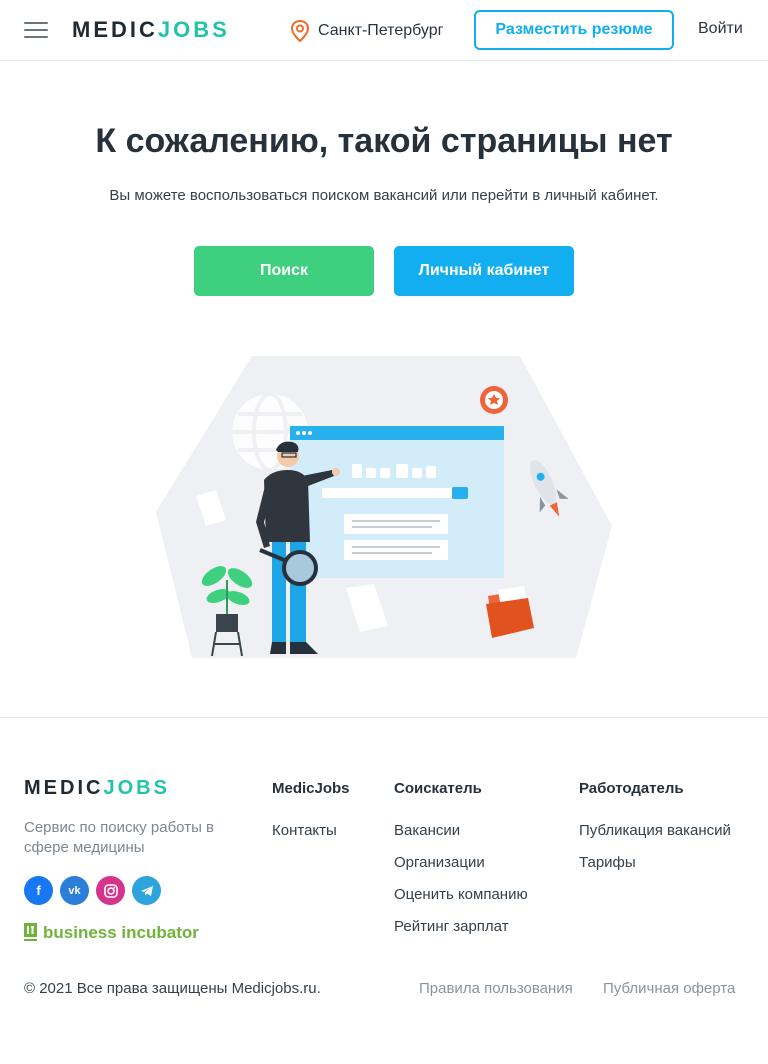 This screenshot has width=768, height=1064. What do you see at coordinates (119, 837) in the screenshot?
I see `footer-tagline: Сервис по поиску работы в сфере медицины` at bounding box center [119, 837].